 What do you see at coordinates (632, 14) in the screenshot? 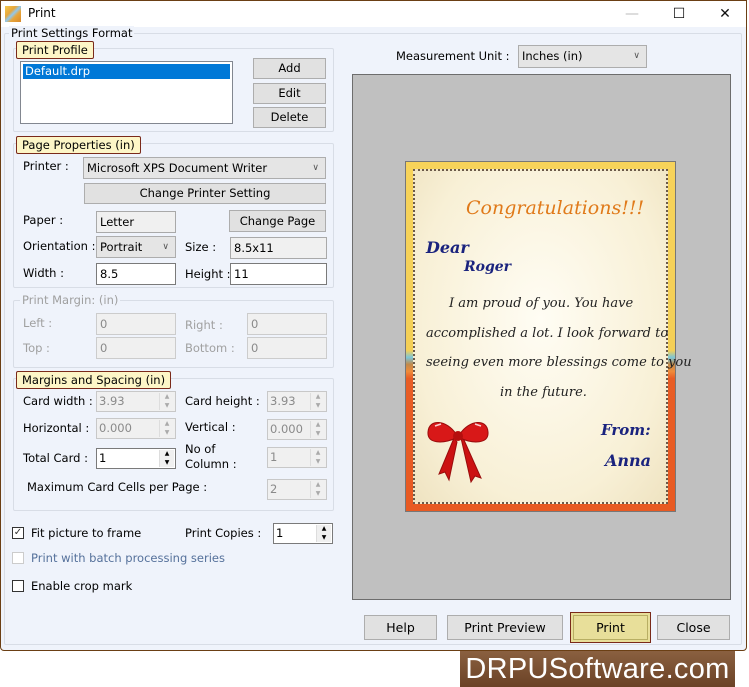
I see `minimize-button: —` at bounding box center [632, 14].